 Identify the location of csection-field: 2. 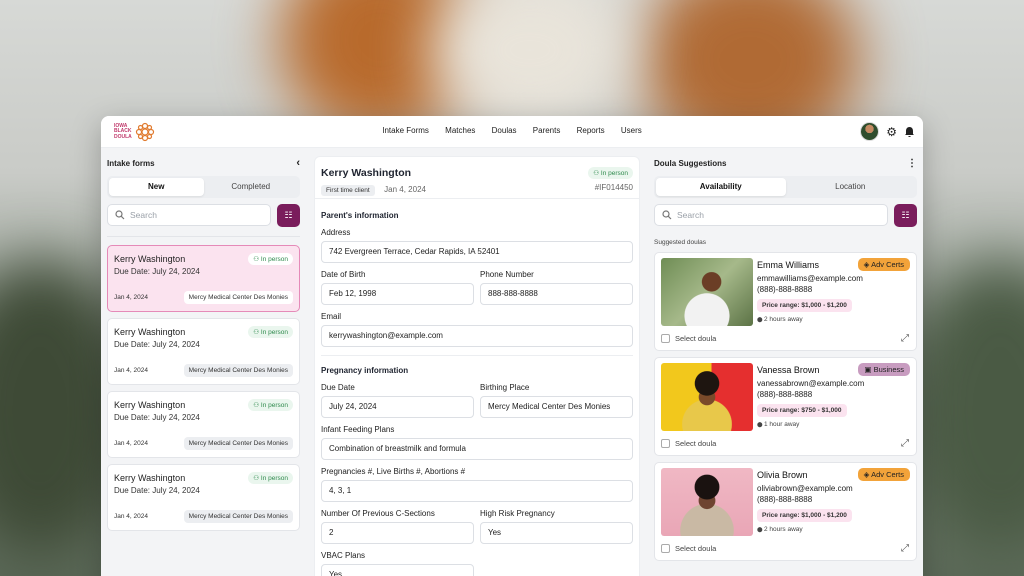
(397, 533).